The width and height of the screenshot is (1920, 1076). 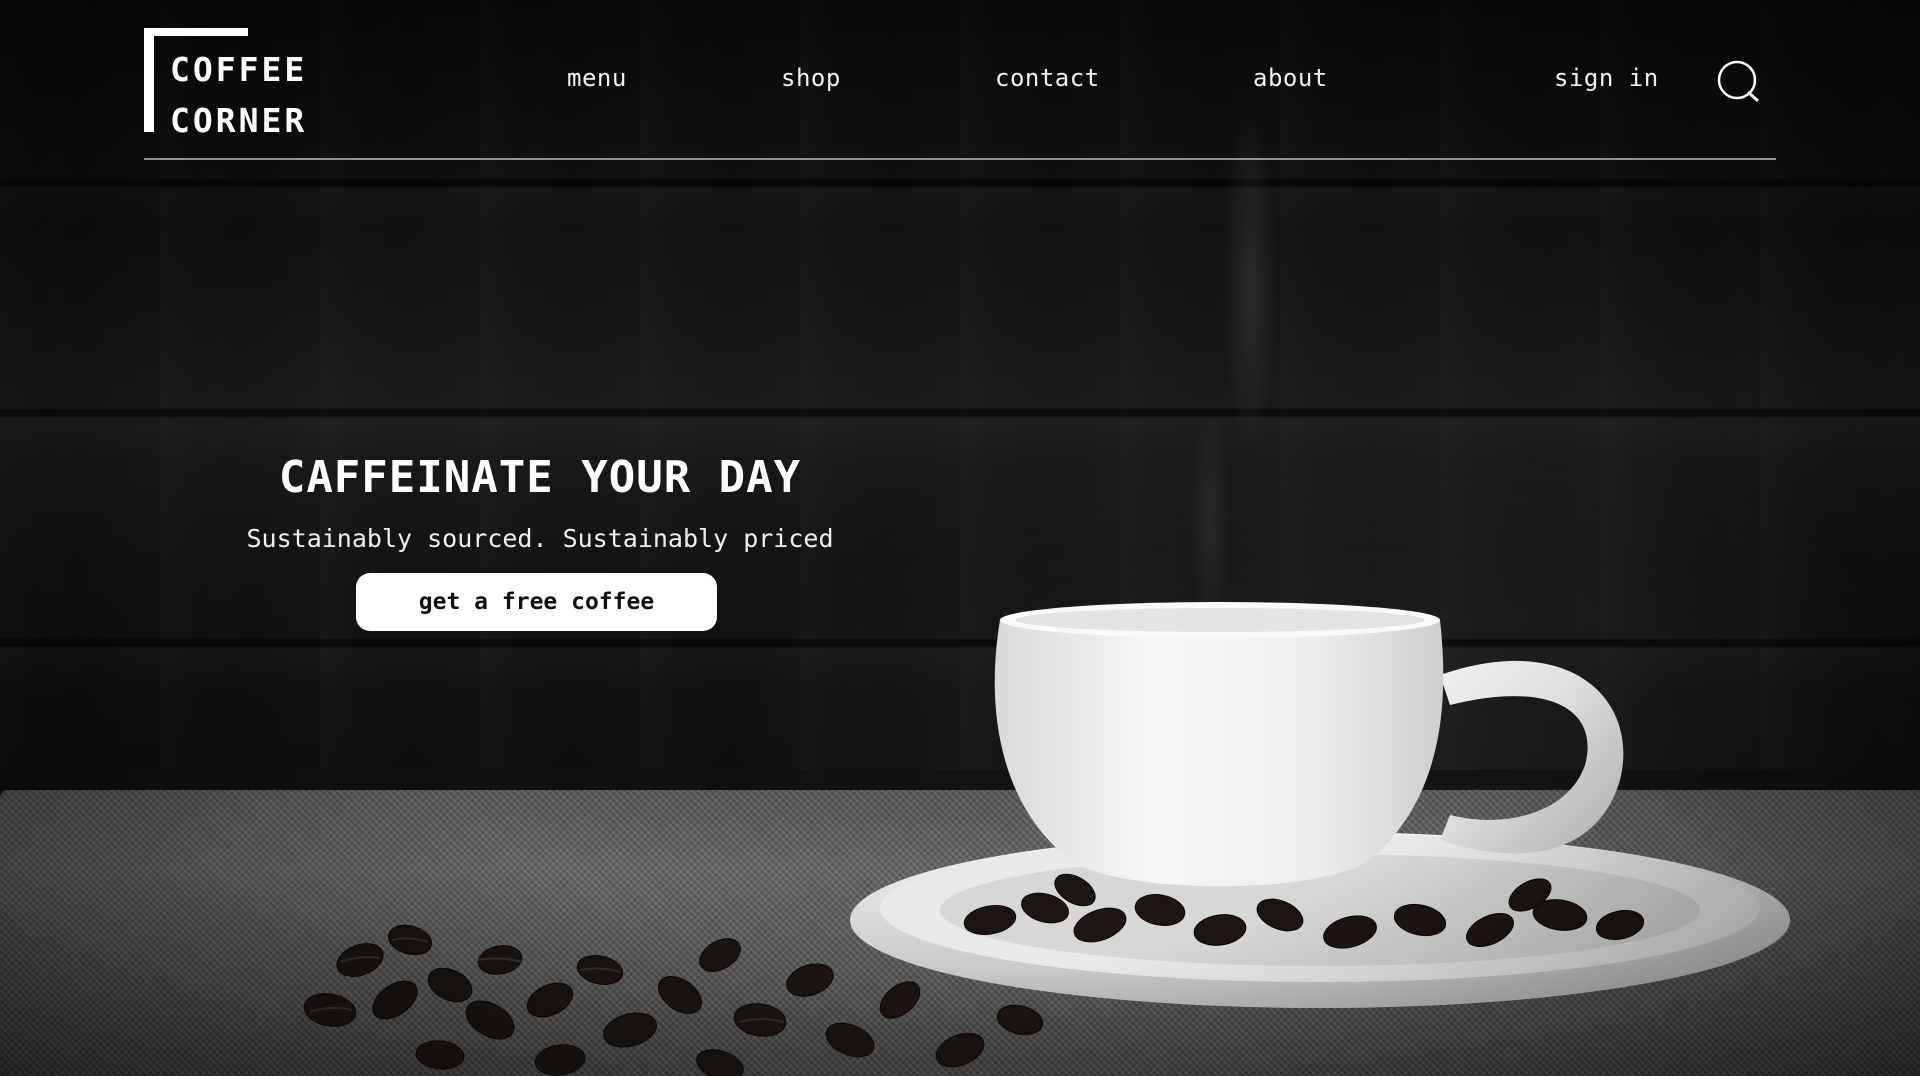 What do you see at coordinates (239, 69) in the screenshot?
I see `logo-line-1: COFFEE` at bounding box center [239, 69].